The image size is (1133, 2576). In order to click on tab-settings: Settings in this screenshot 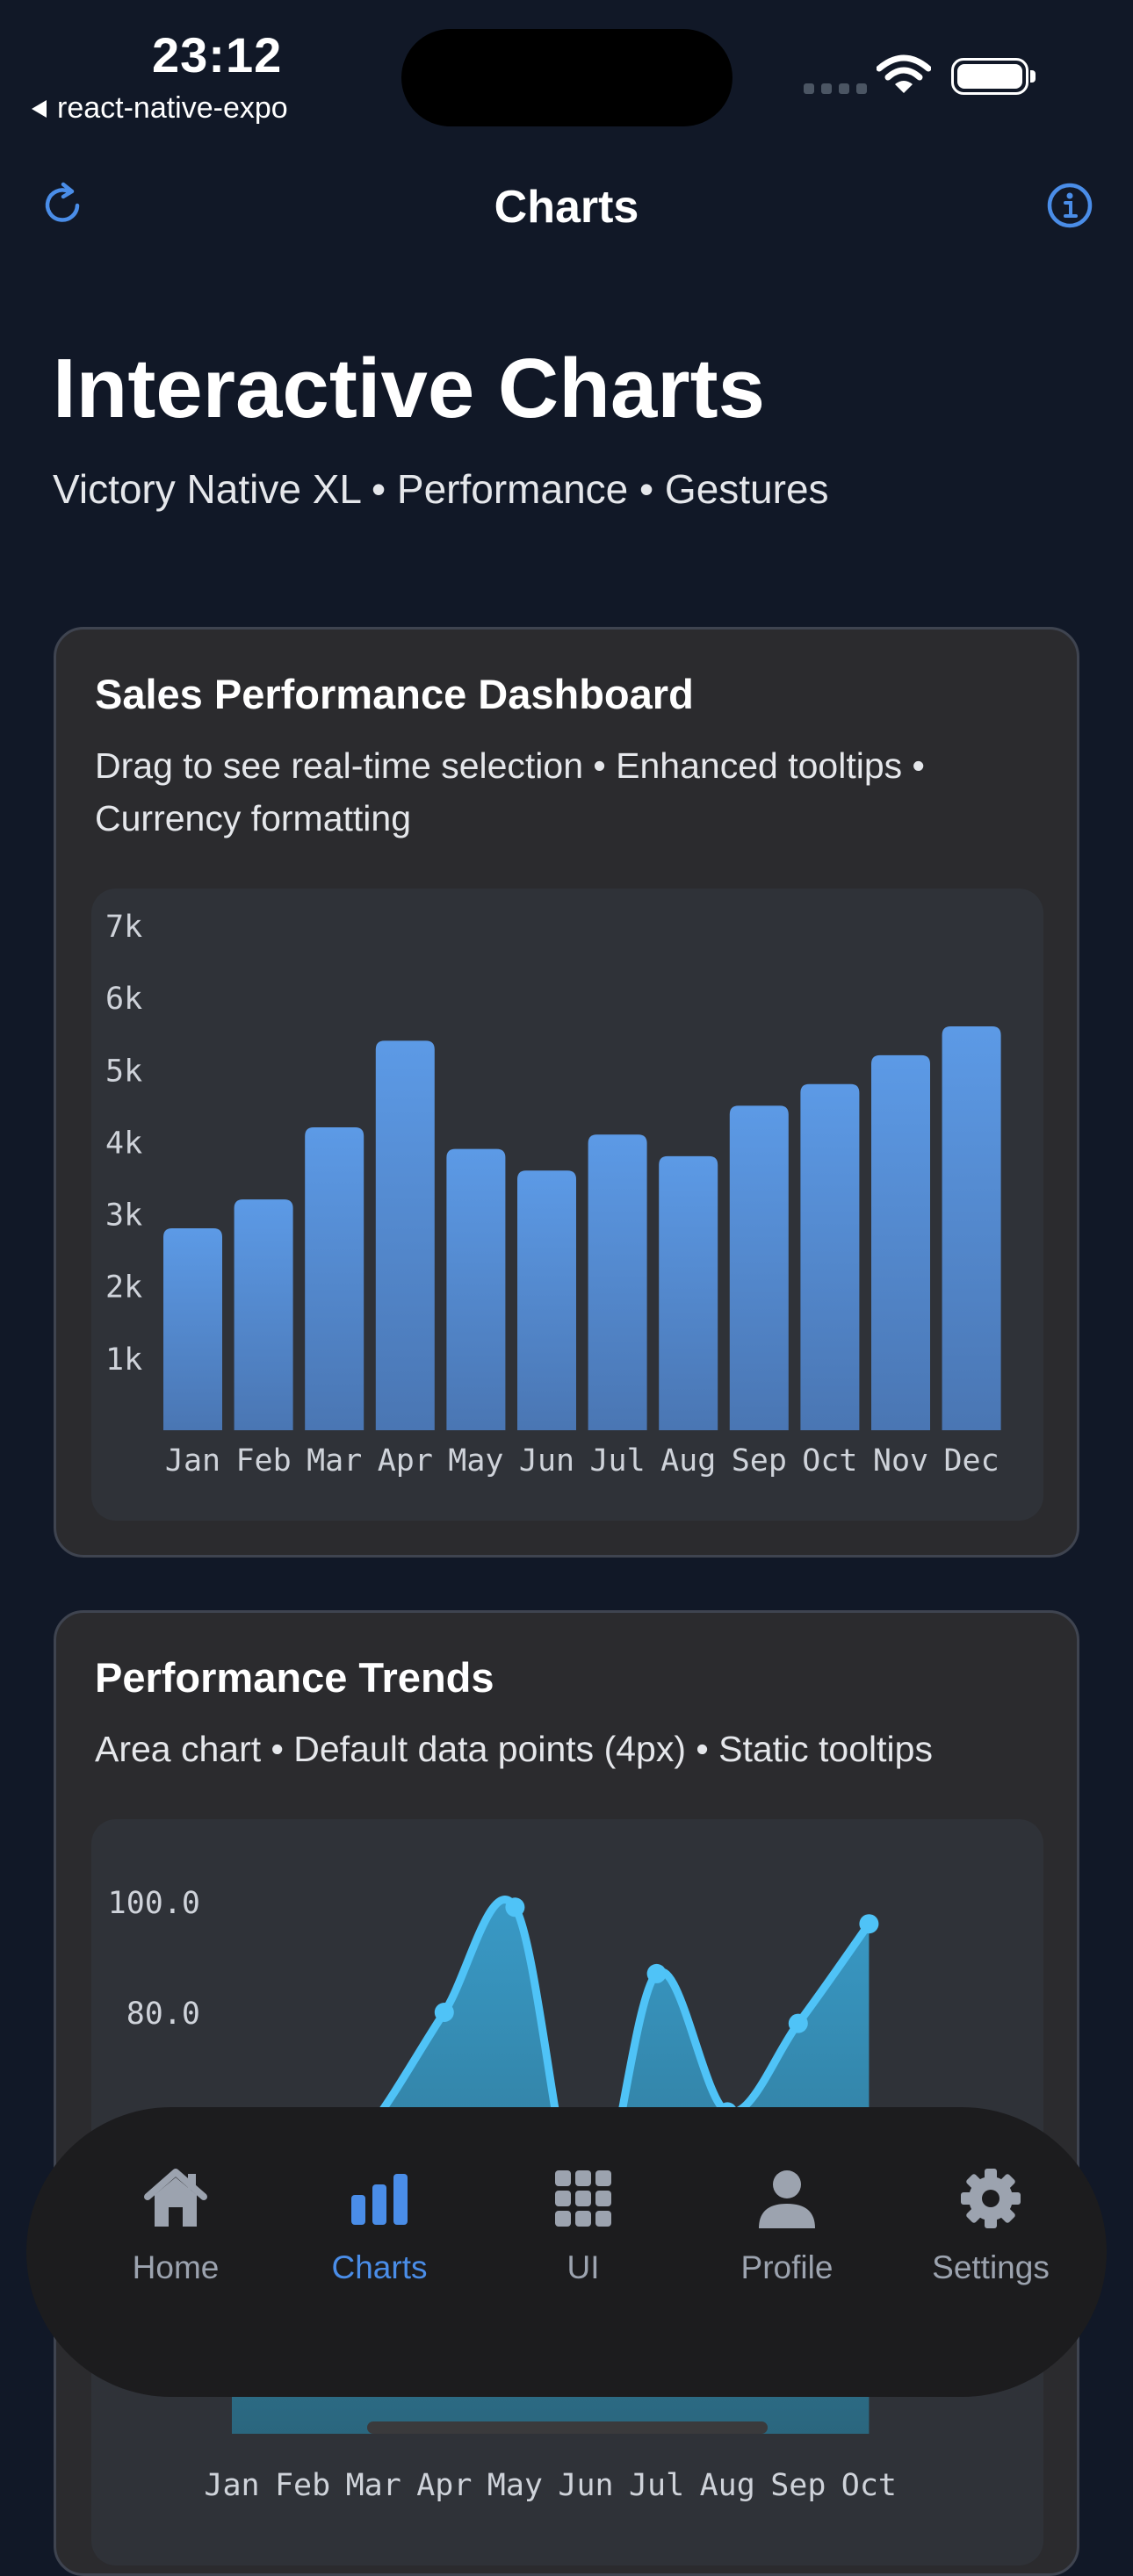, I will do `click(990, 2226)`.